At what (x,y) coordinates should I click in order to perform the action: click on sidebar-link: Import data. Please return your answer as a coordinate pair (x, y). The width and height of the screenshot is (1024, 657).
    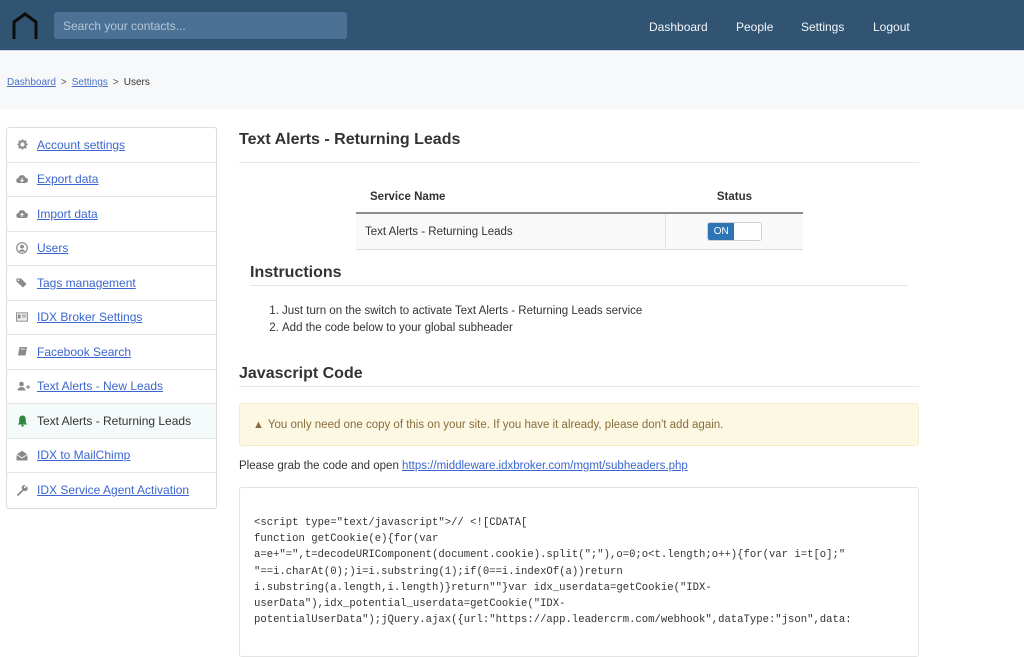
    Looking at the image, I should click on (67, 214).